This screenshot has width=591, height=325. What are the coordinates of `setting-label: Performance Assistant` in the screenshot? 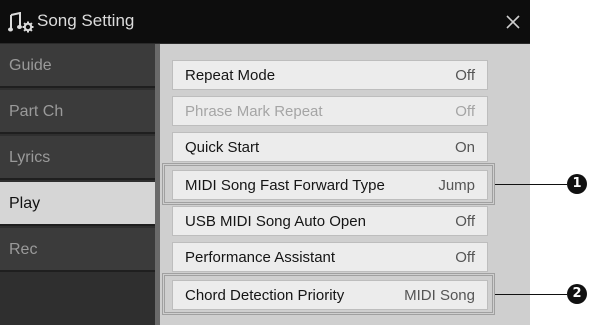 It's located at (260, 257).